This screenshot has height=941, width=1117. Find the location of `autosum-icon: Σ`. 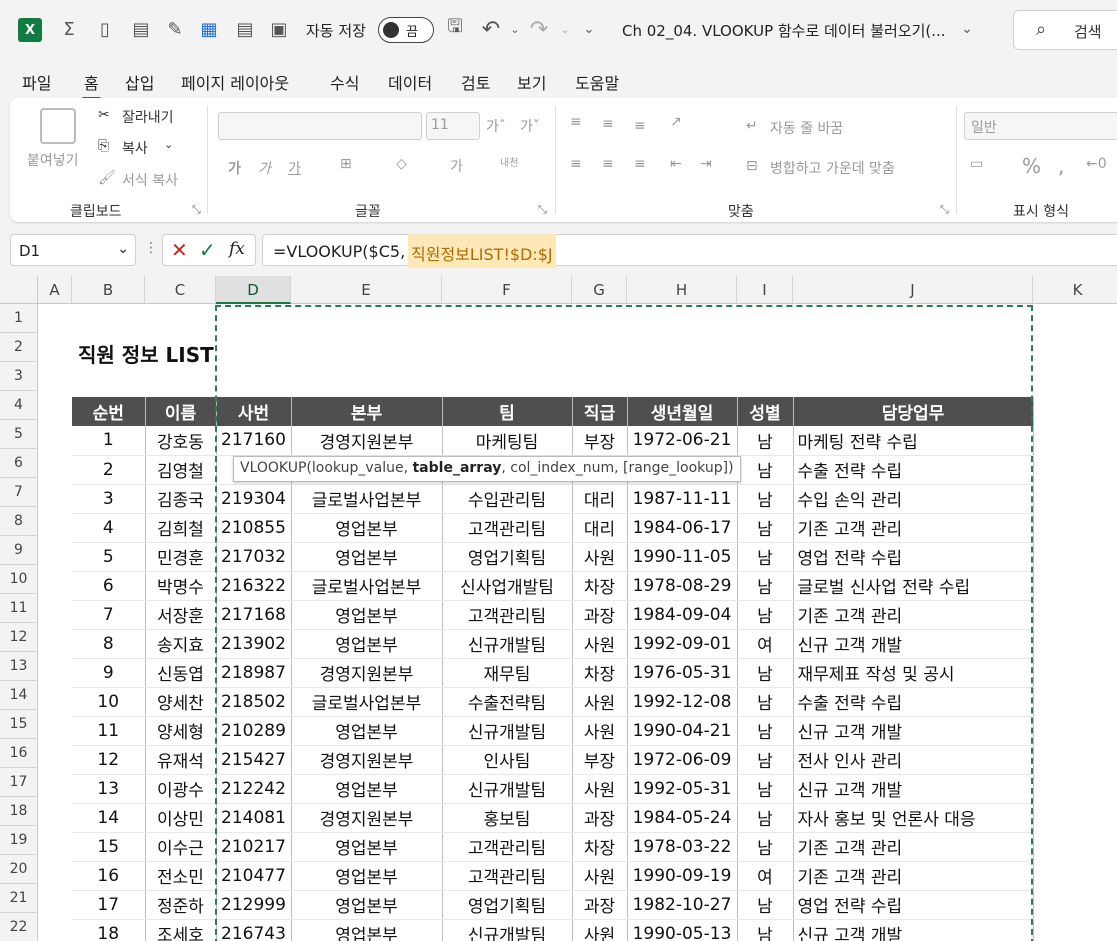

autosum-icon: Σ is located at coordinates (69, 29).